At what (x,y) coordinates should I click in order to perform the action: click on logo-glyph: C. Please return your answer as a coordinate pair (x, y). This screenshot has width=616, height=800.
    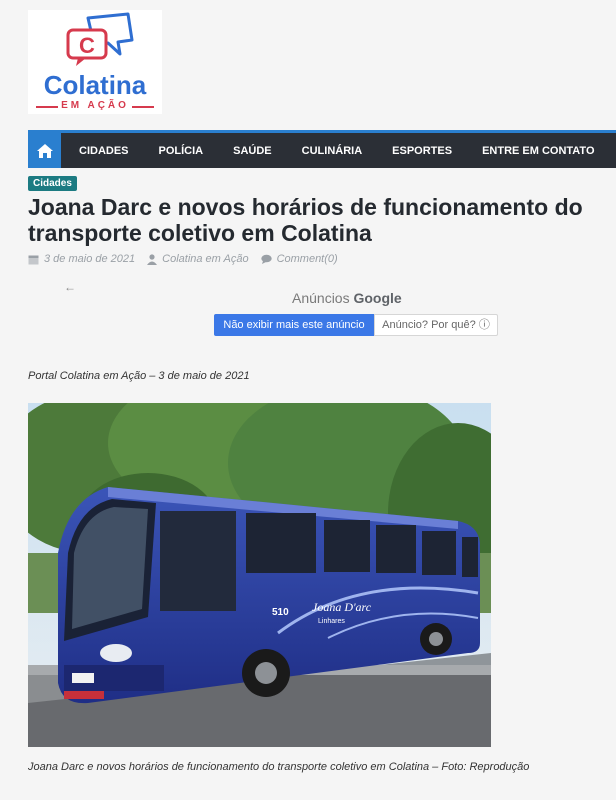
    Looking at the image, I should click on (87, 45).